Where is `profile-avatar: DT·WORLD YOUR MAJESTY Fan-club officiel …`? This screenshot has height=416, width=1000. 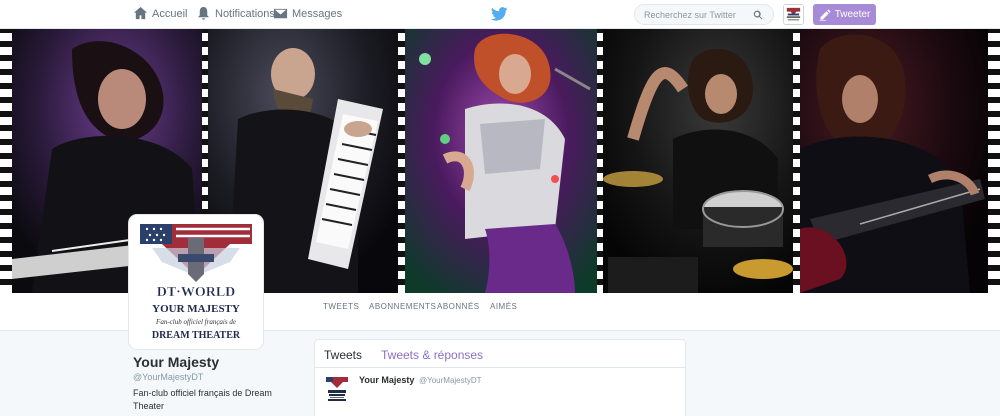
profile-avatar: DT·WORLD YOUR MAJESTY Fan-club officiel … is located at coordinates (196, 282).